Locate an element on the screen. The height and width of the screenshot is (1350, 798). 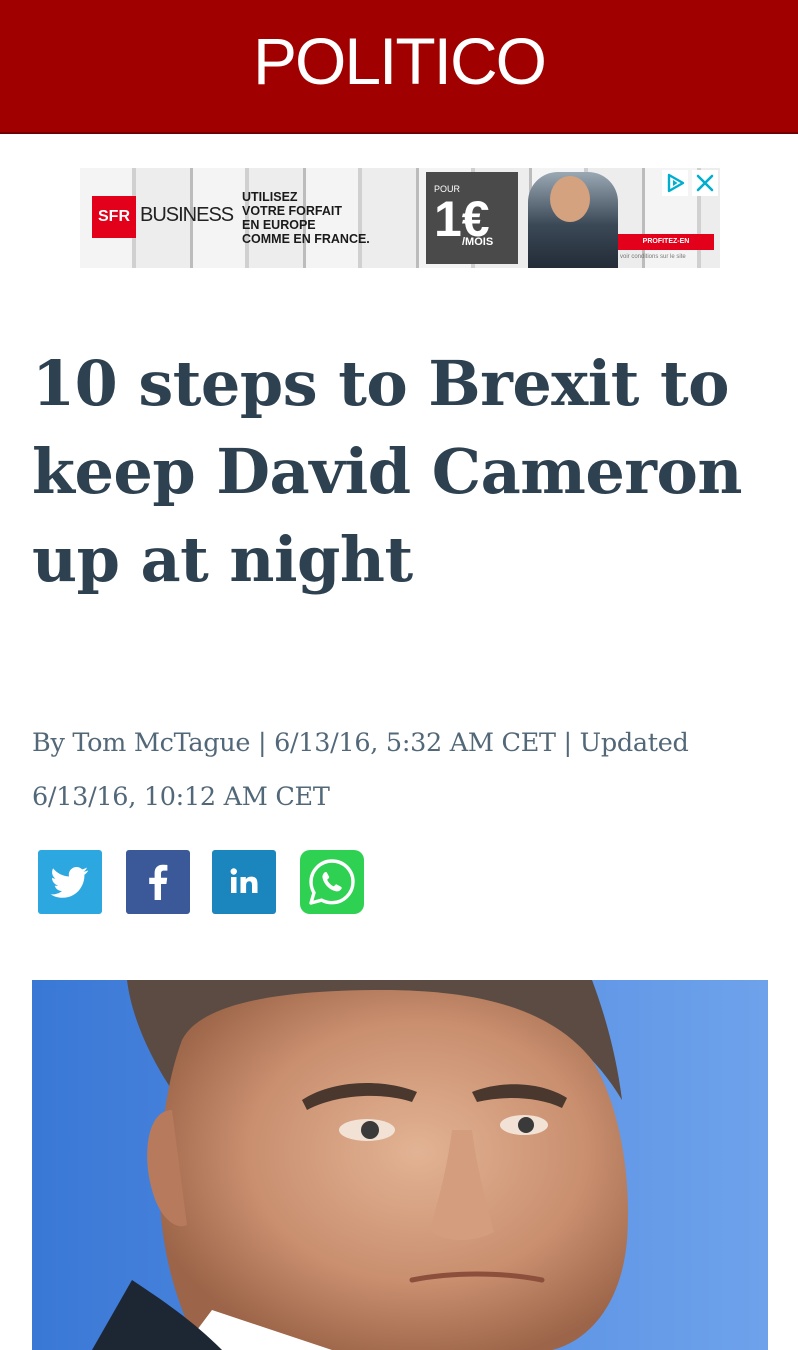
twitter-bird-icon is located at coordinates (69, 882).